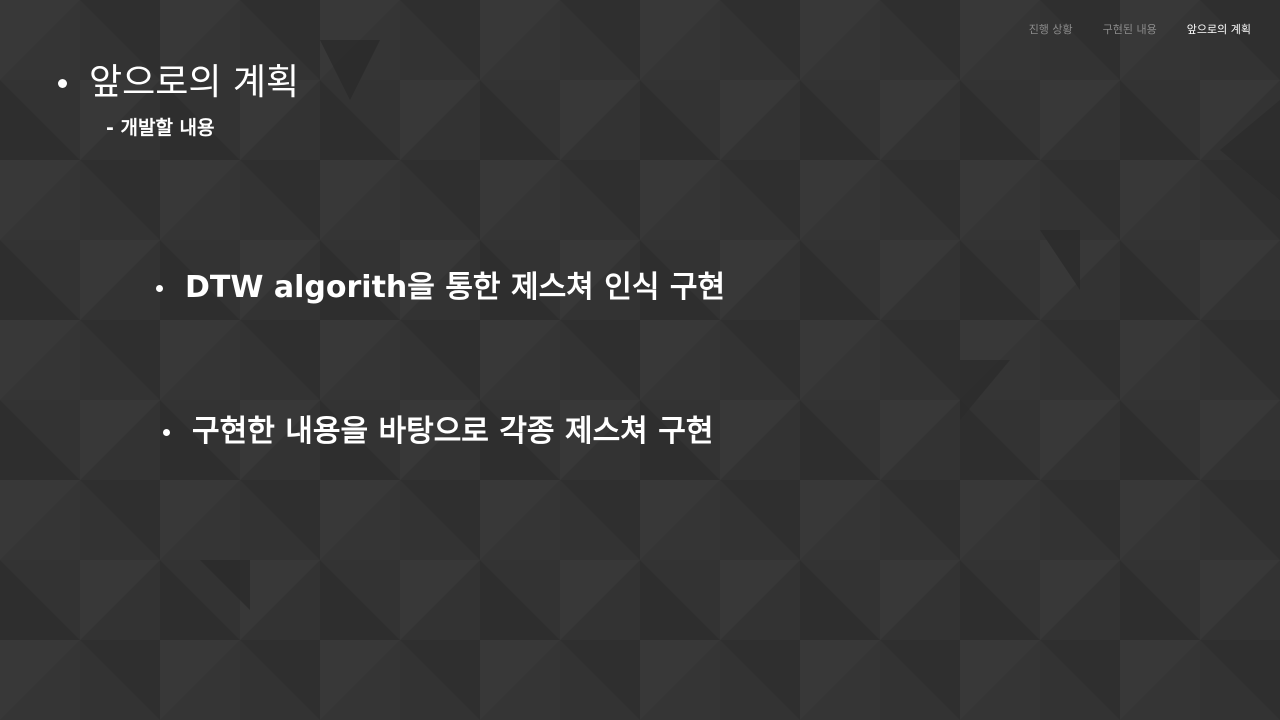 The image size is (1280, 720). I want to click on section-nav: 진행 상황 구현된 내용 앞으로의 계획, so click(1140, 29).